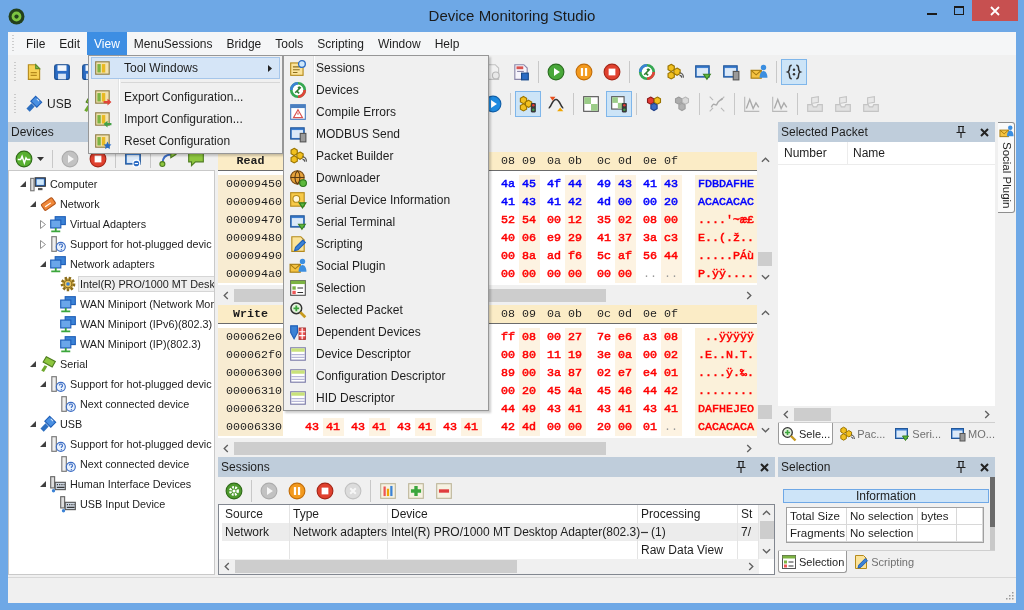 This screenshot has width=1024, height=610. I want to click on tree-item: Network, so click(80, 204).